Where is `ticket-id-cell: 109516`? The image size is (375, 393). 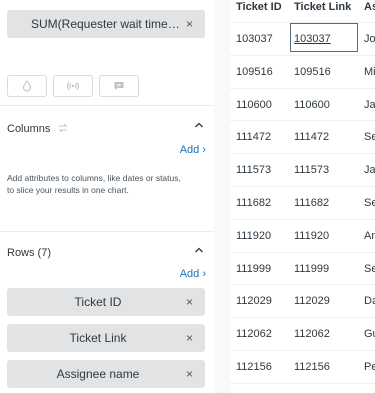
ticket-id-cell: 109516 is located at coordinates (254, 72).